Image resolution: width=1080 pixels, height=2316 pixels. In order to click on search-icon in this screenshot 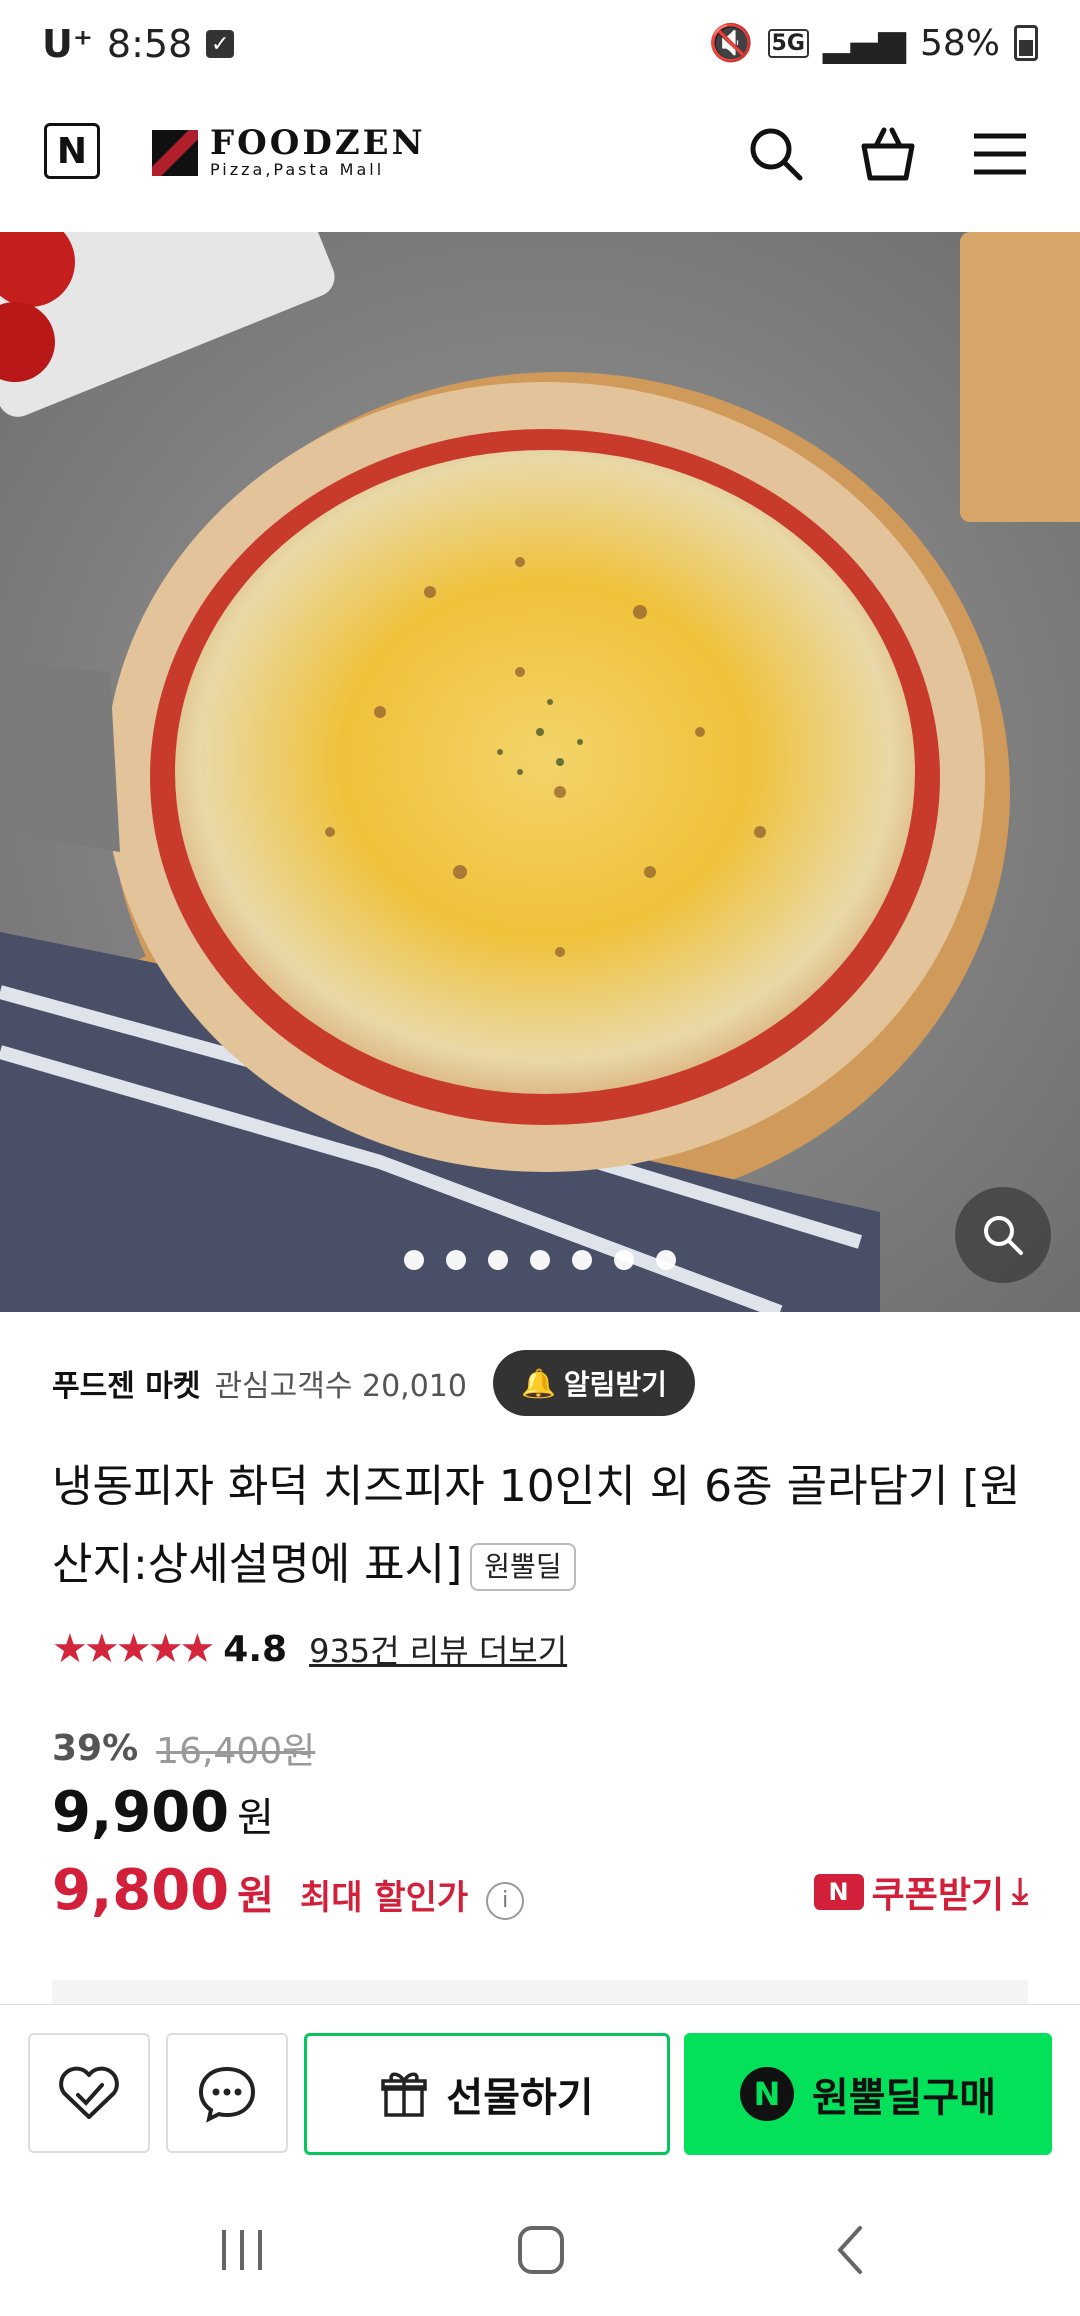, I will do `click(776, 154)`.